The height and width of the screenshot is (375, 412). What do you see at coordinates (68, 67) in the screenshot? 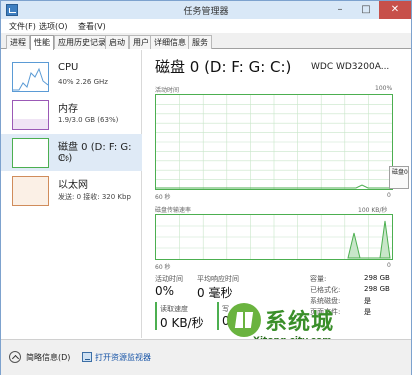
I see `sidebar-item-label: CPU` at bounding box center [68, 67].